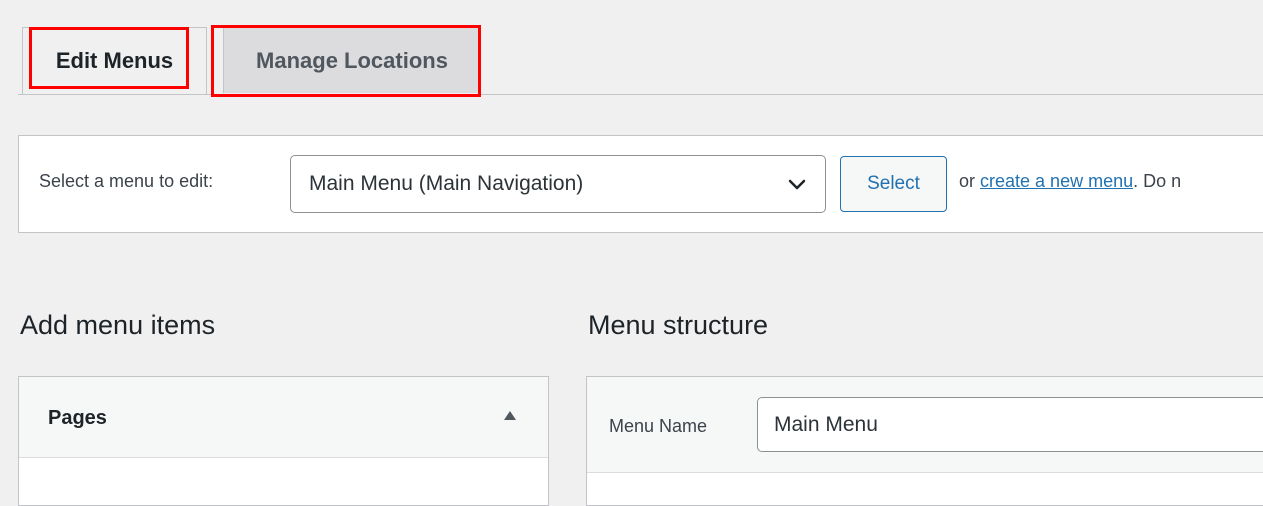  Describe the element at coordinates (510, 415) in the screenshot. I see `arrow-up-icon` at that location.